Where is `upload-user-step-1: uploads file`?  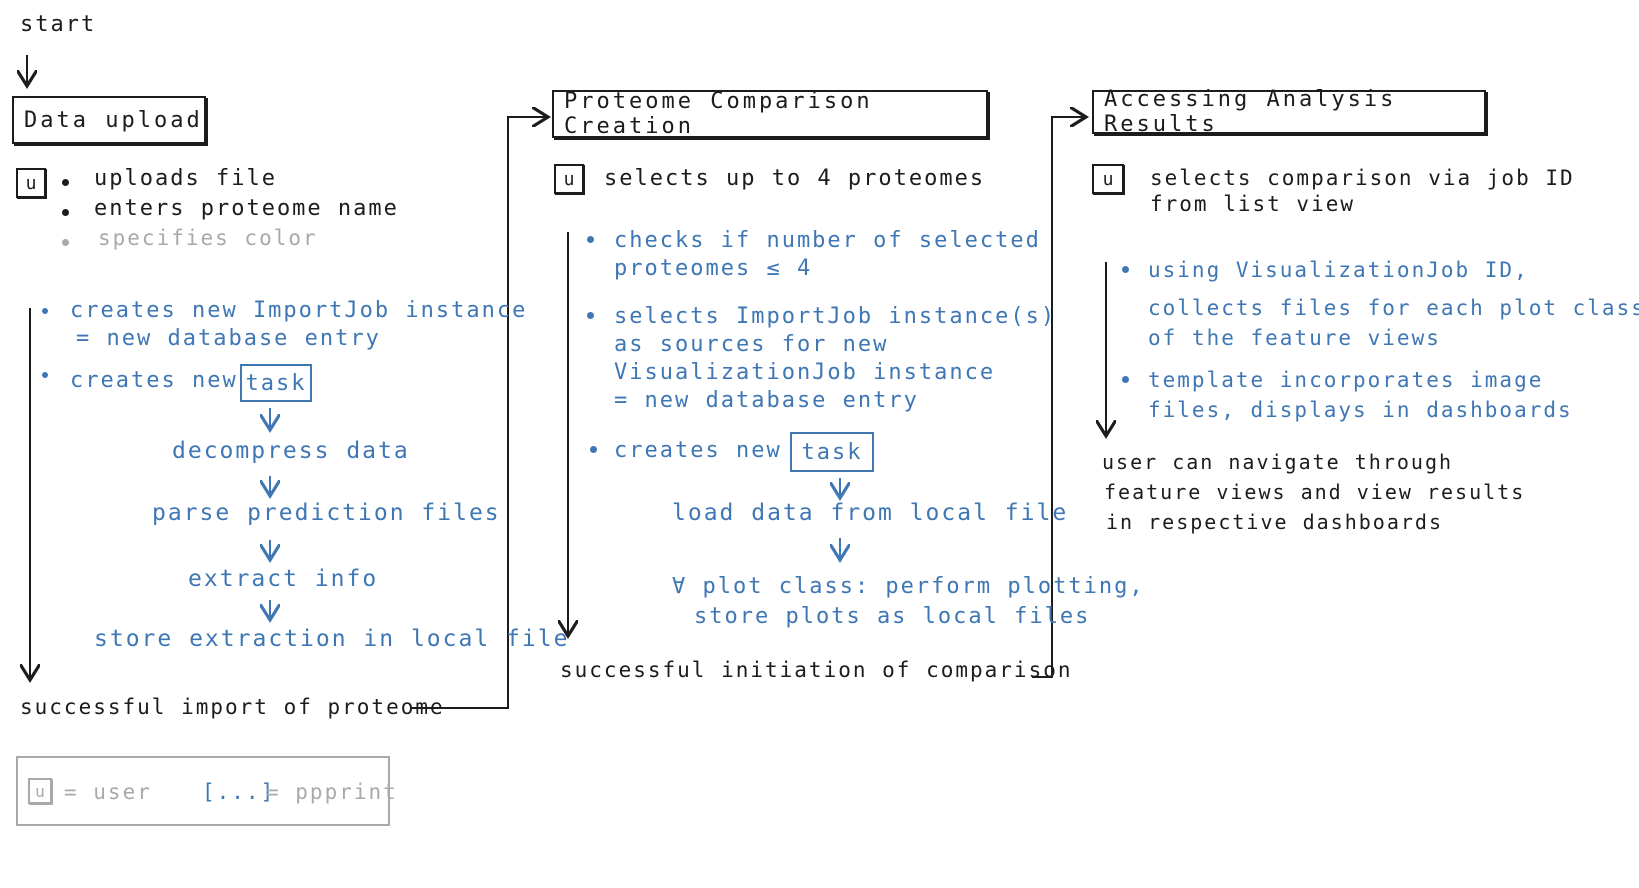
upload-user-step-1: uploads file is located at coordinates (185, 178).